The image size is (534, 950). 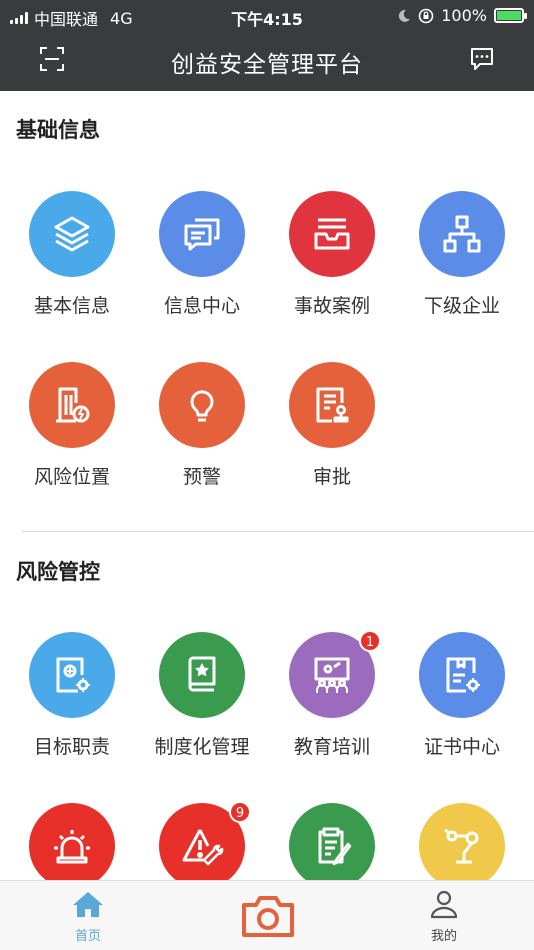 What do you see at coordinates (72, 405) in the screenshot?
I see `building-alert-icon` at bounding box center [72, 405].